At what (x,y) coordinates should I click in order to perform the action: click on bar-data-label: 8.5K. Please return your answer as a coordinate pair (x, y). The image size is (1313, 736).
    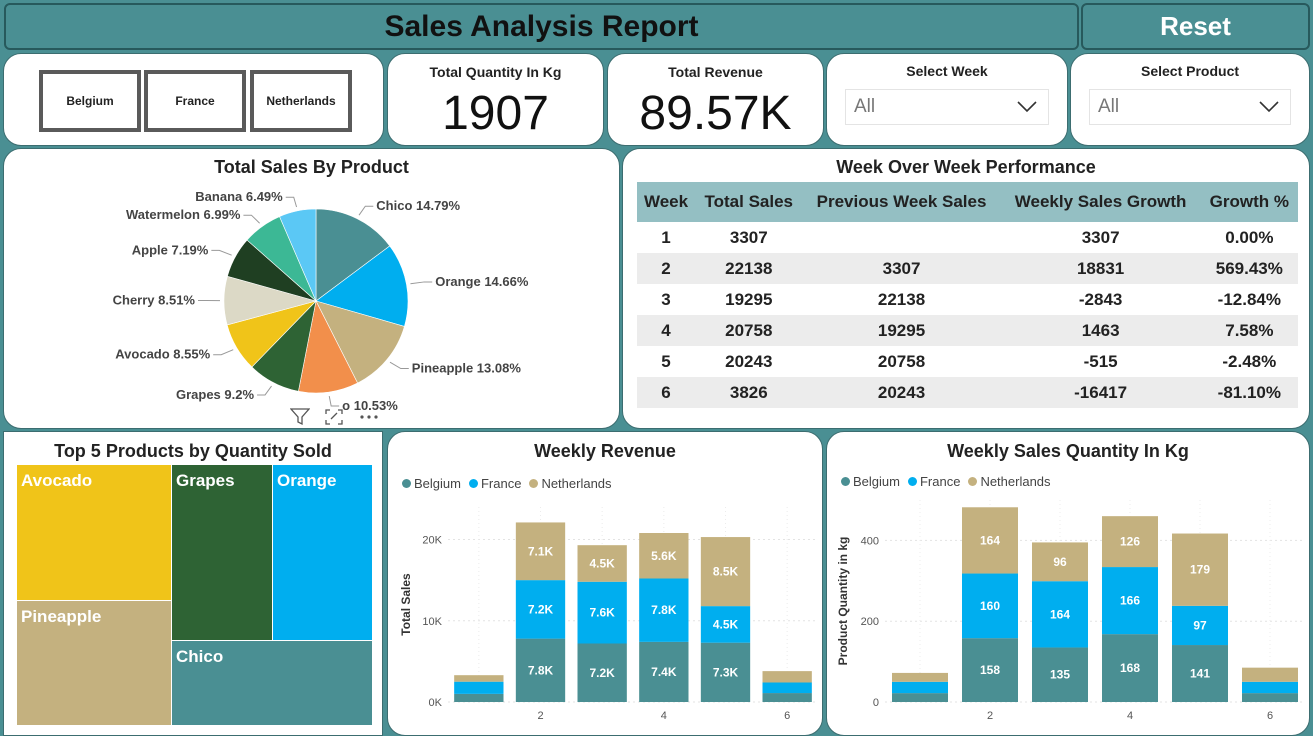
    Looking at the image, I should click on (726, 572).